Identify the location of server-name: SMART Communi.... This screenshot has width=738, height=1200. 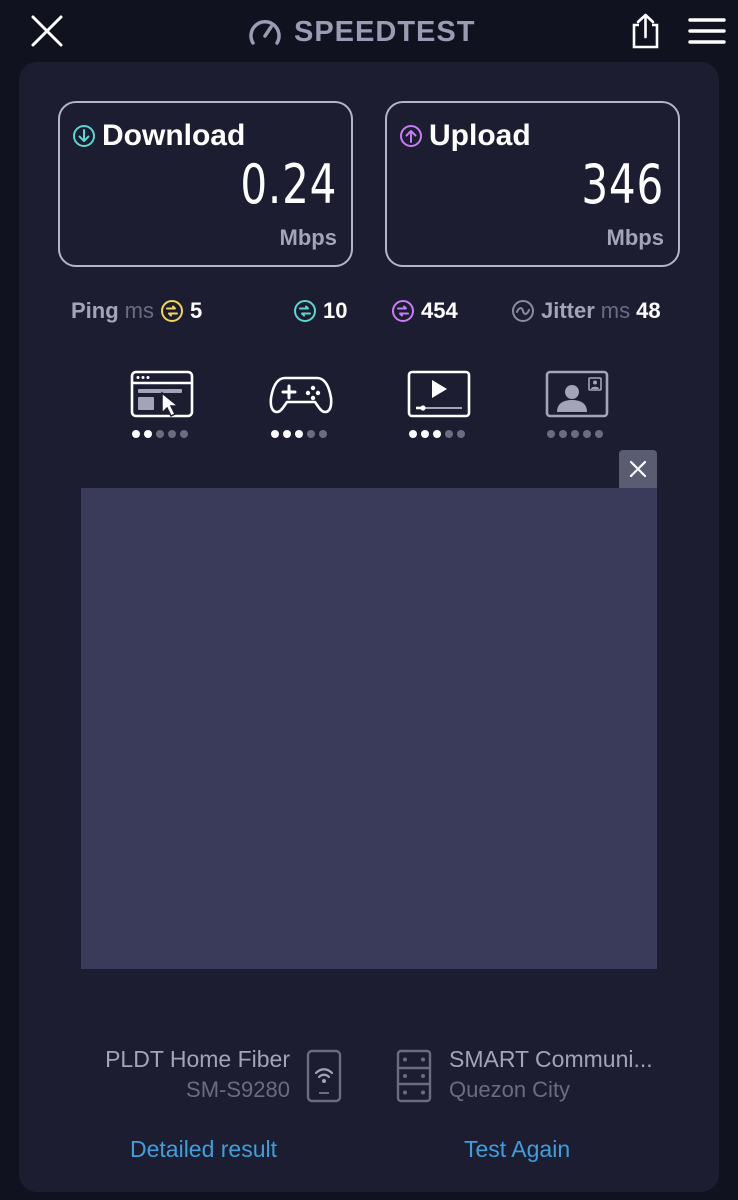
(561, 1059).